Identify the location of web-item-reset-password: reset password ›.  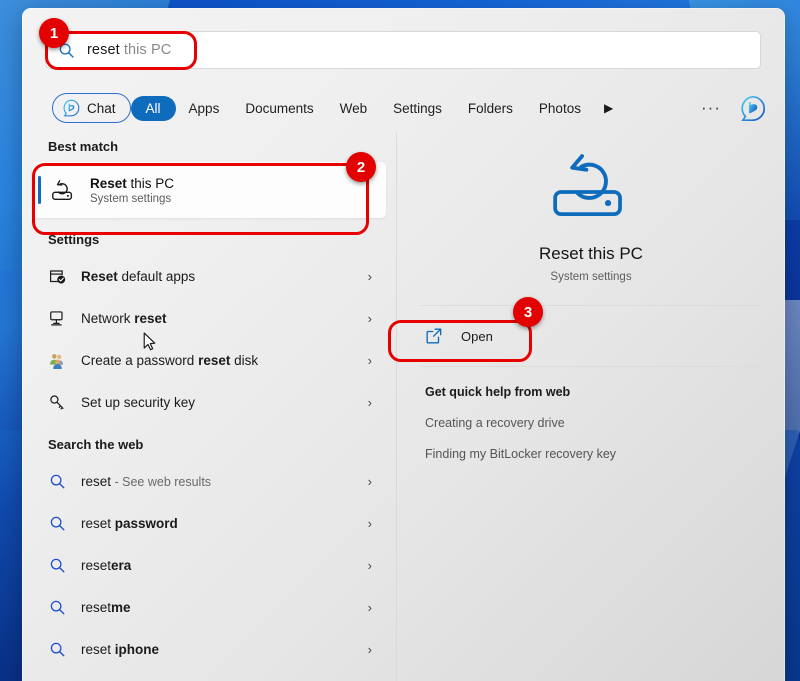
(209, 523).